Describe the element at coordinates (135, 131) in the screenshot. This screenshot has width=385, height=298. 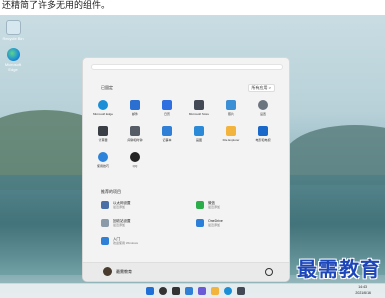
I see `clock-icon` at that location.